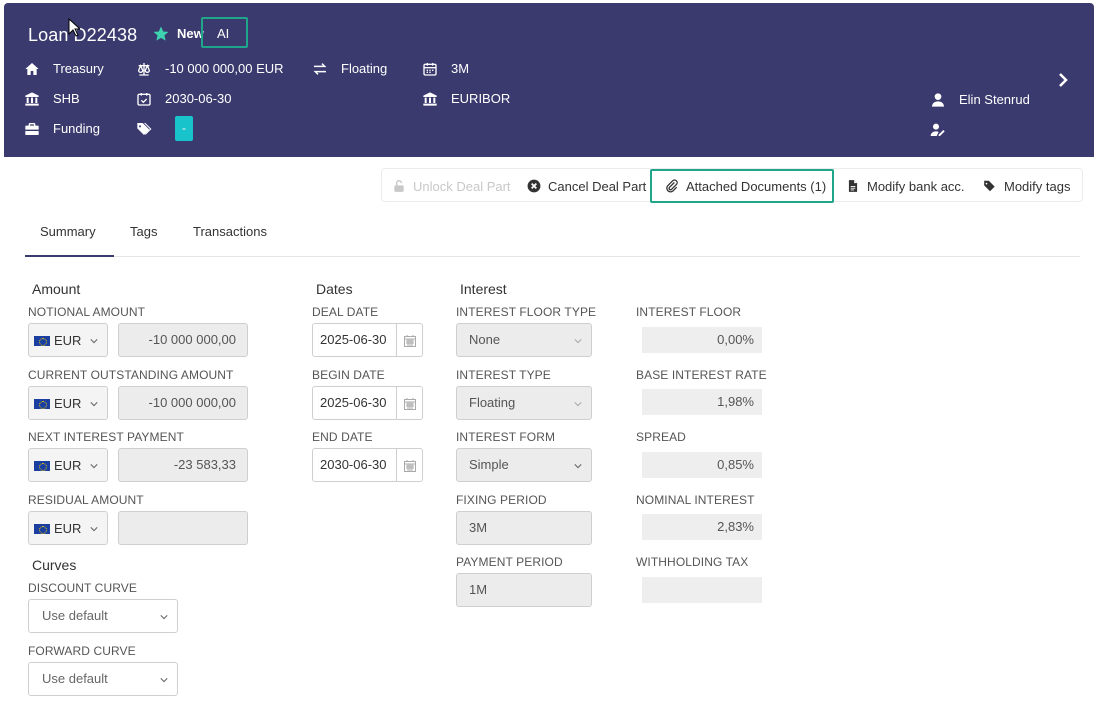 The width and height of the screenshot is (1097, 703). What do you see at coordinates (68, 403) in the screenshot?
I see `outstanding-currency-select: EUR` at bounding box center [68, 403].